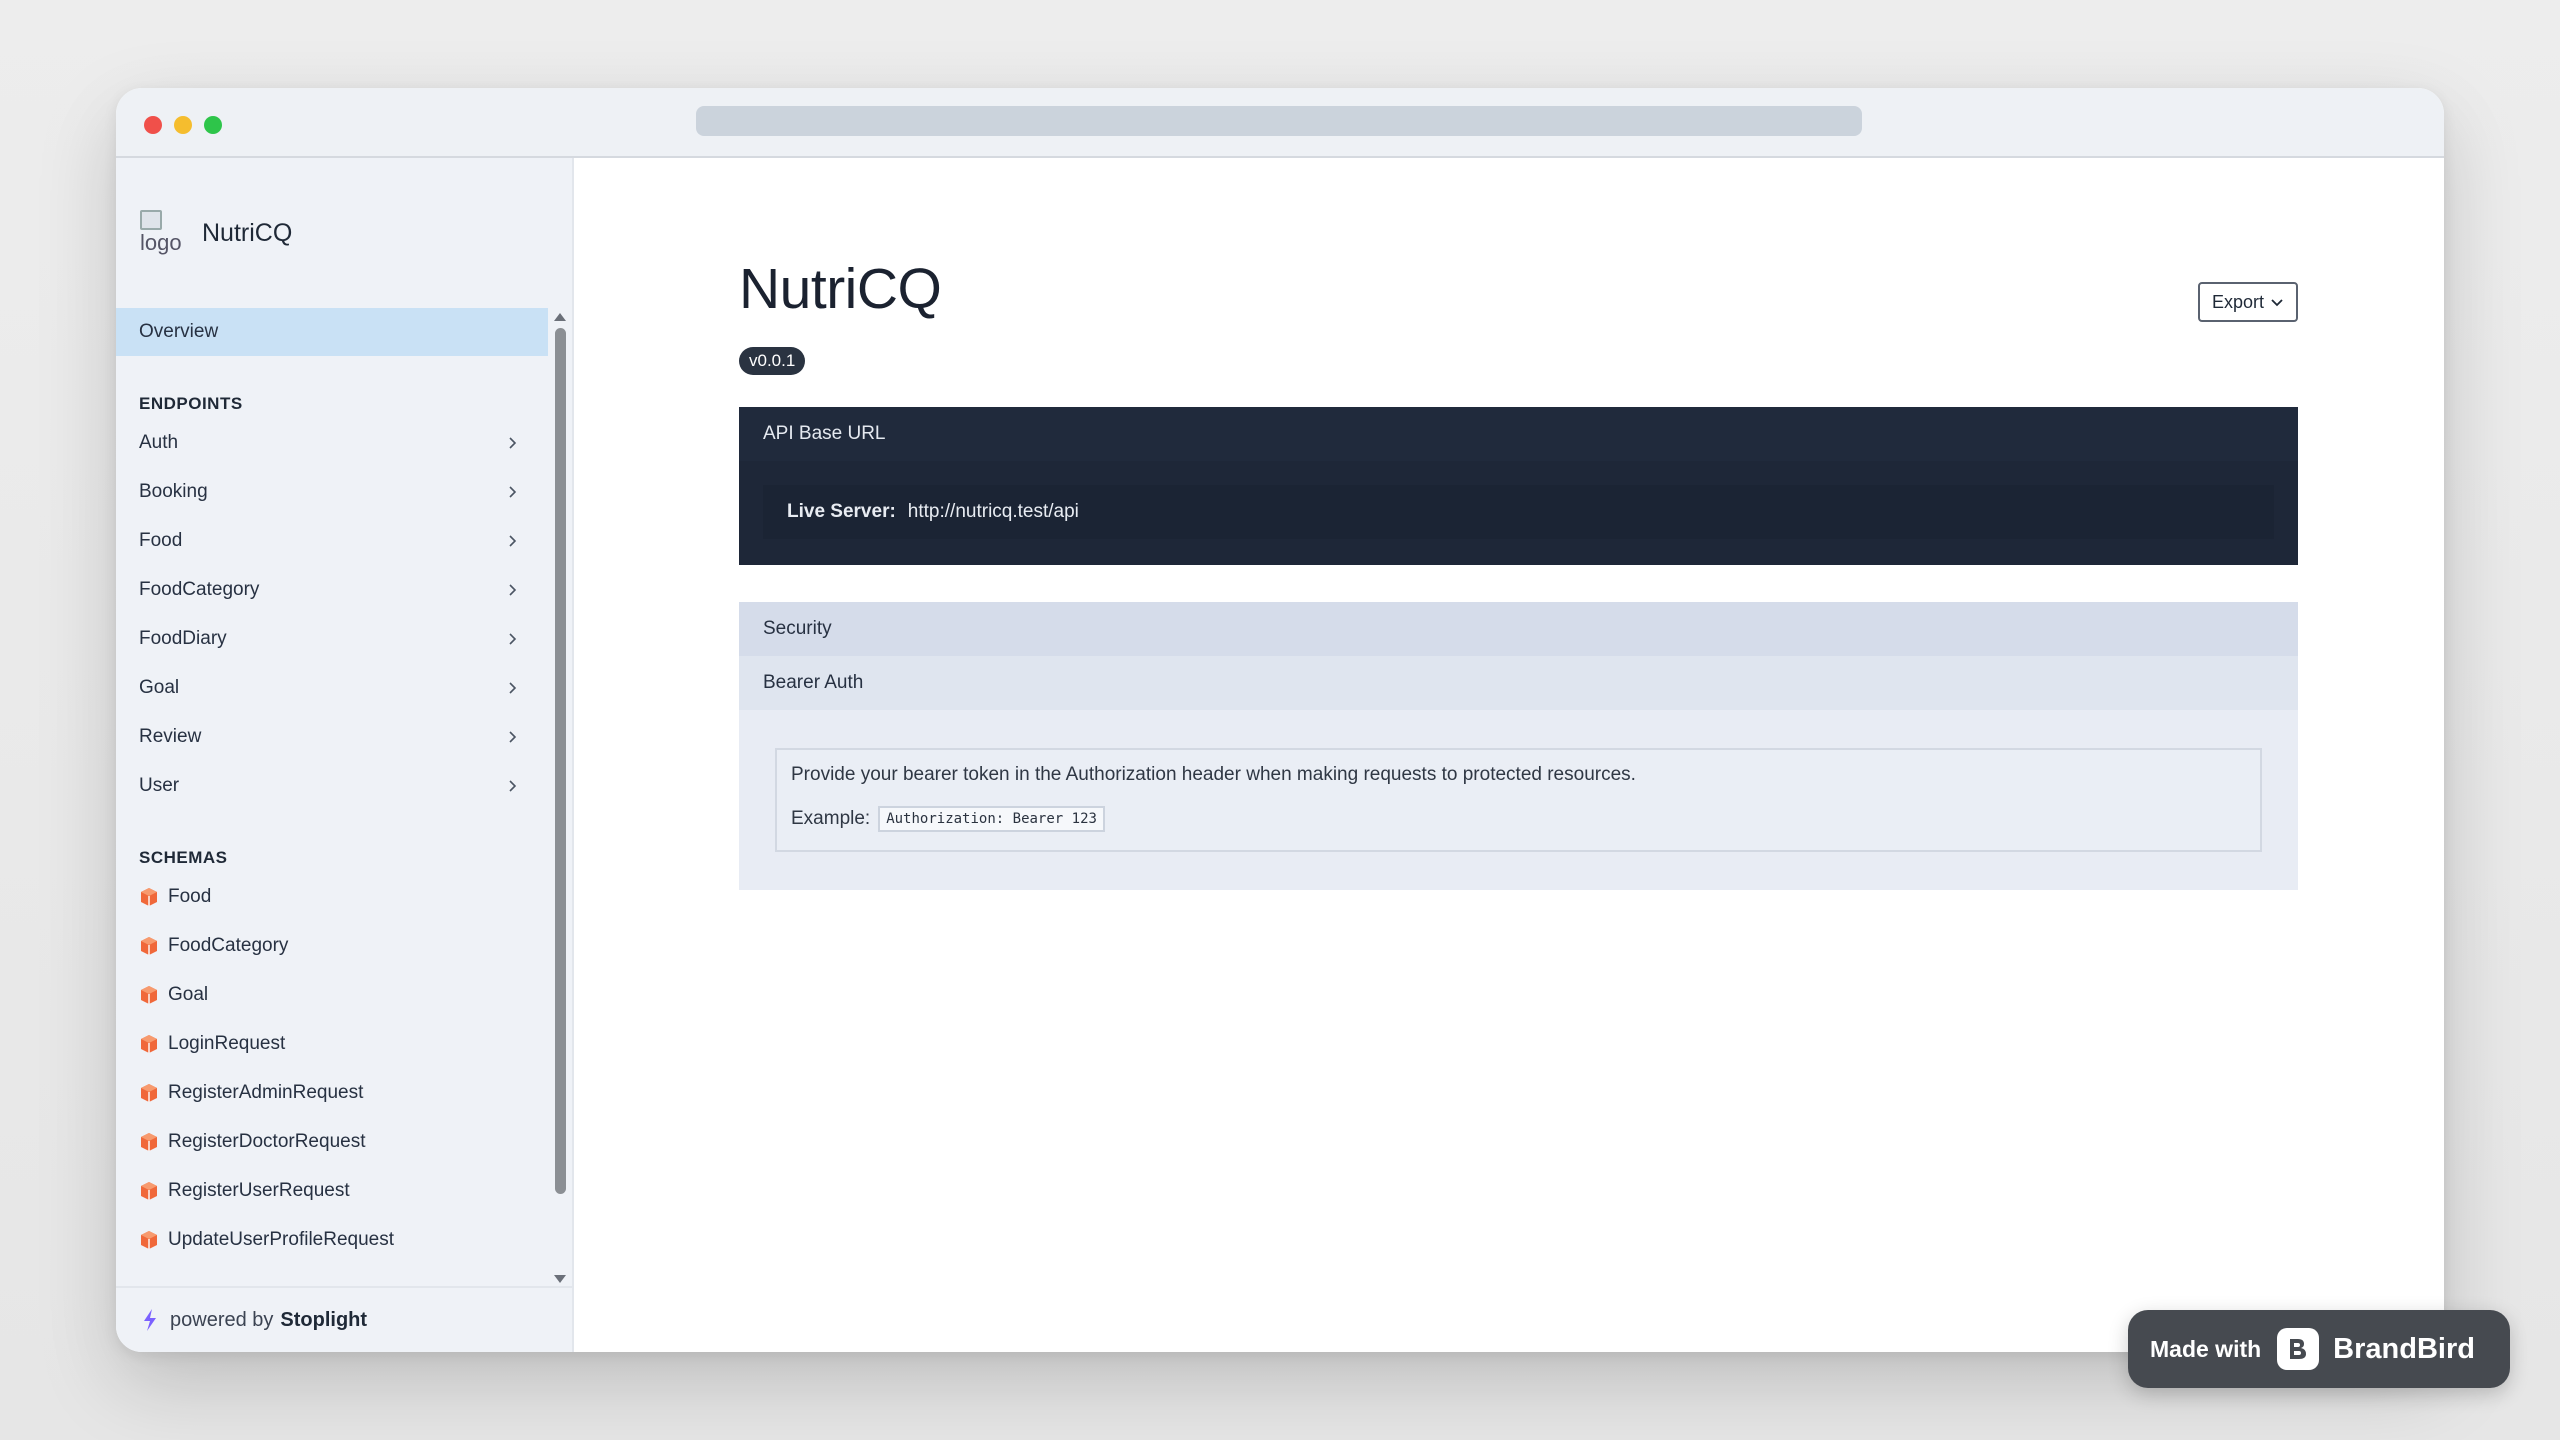  I want to click on scrollbar-thumb, so click(560, 761).